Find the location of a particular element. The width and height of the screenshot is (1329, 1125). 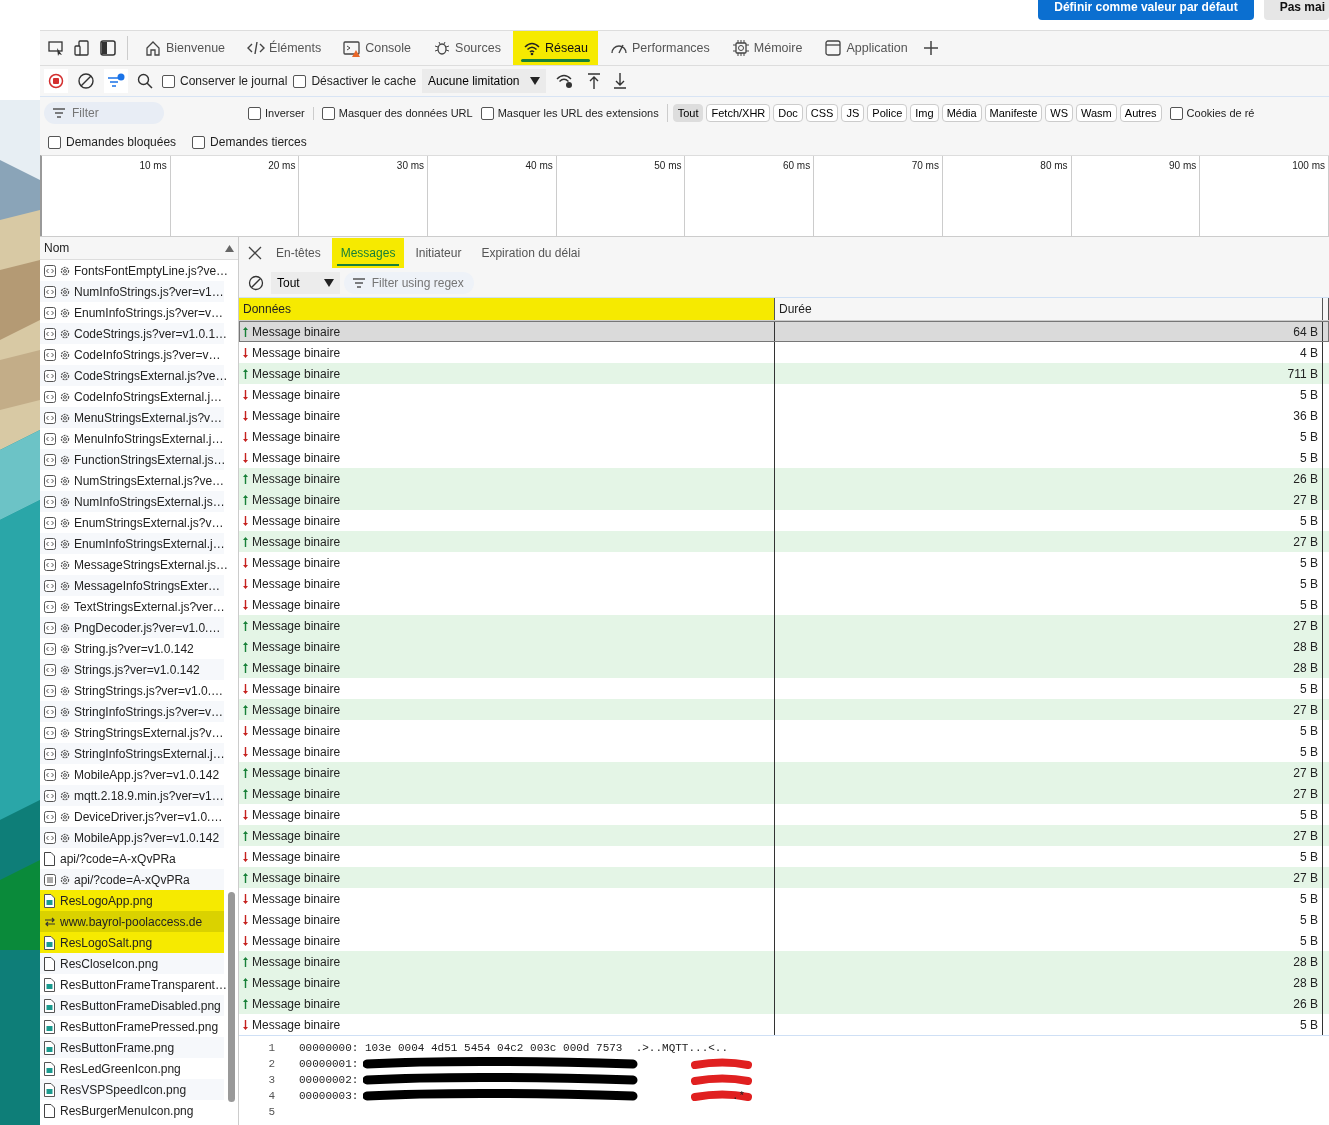

message-row: Message binaire 711 B is located at coordinates (784, 373).